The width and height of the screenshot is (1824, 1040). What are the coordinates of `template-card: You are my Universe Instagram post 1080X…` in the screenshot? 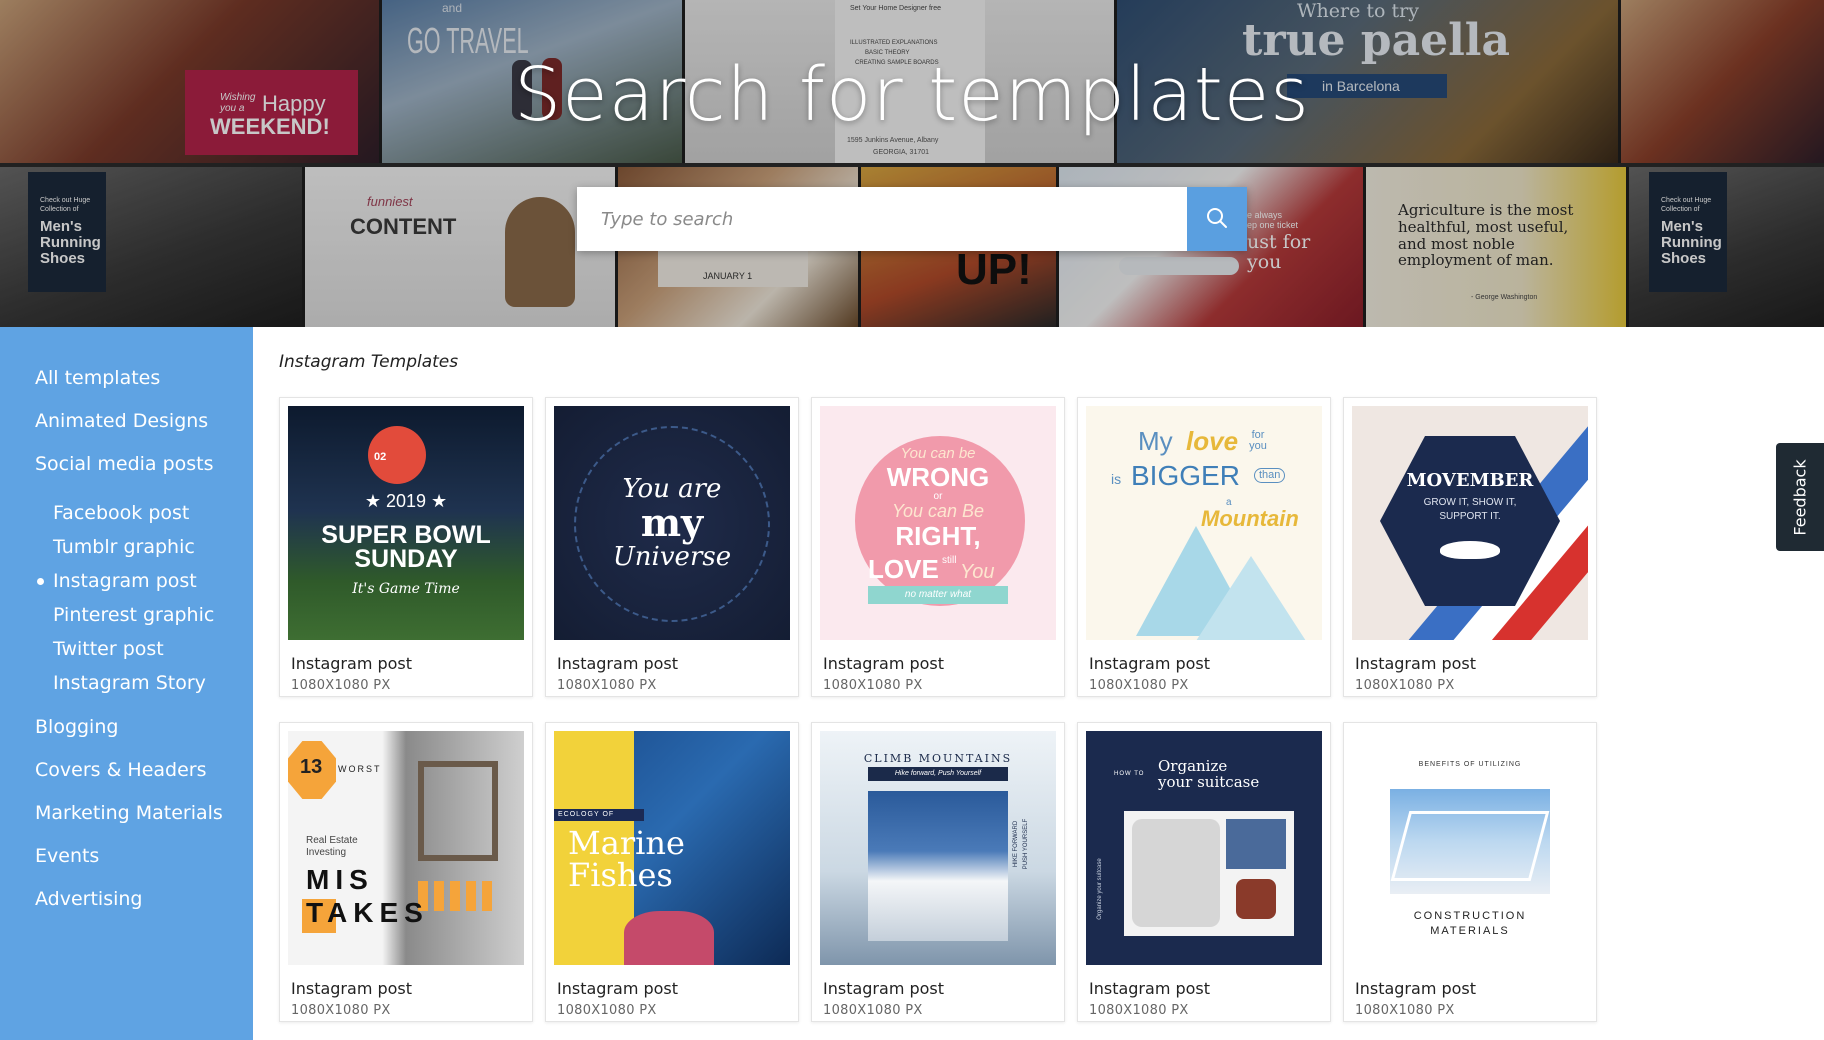 It's located at (672, 547).